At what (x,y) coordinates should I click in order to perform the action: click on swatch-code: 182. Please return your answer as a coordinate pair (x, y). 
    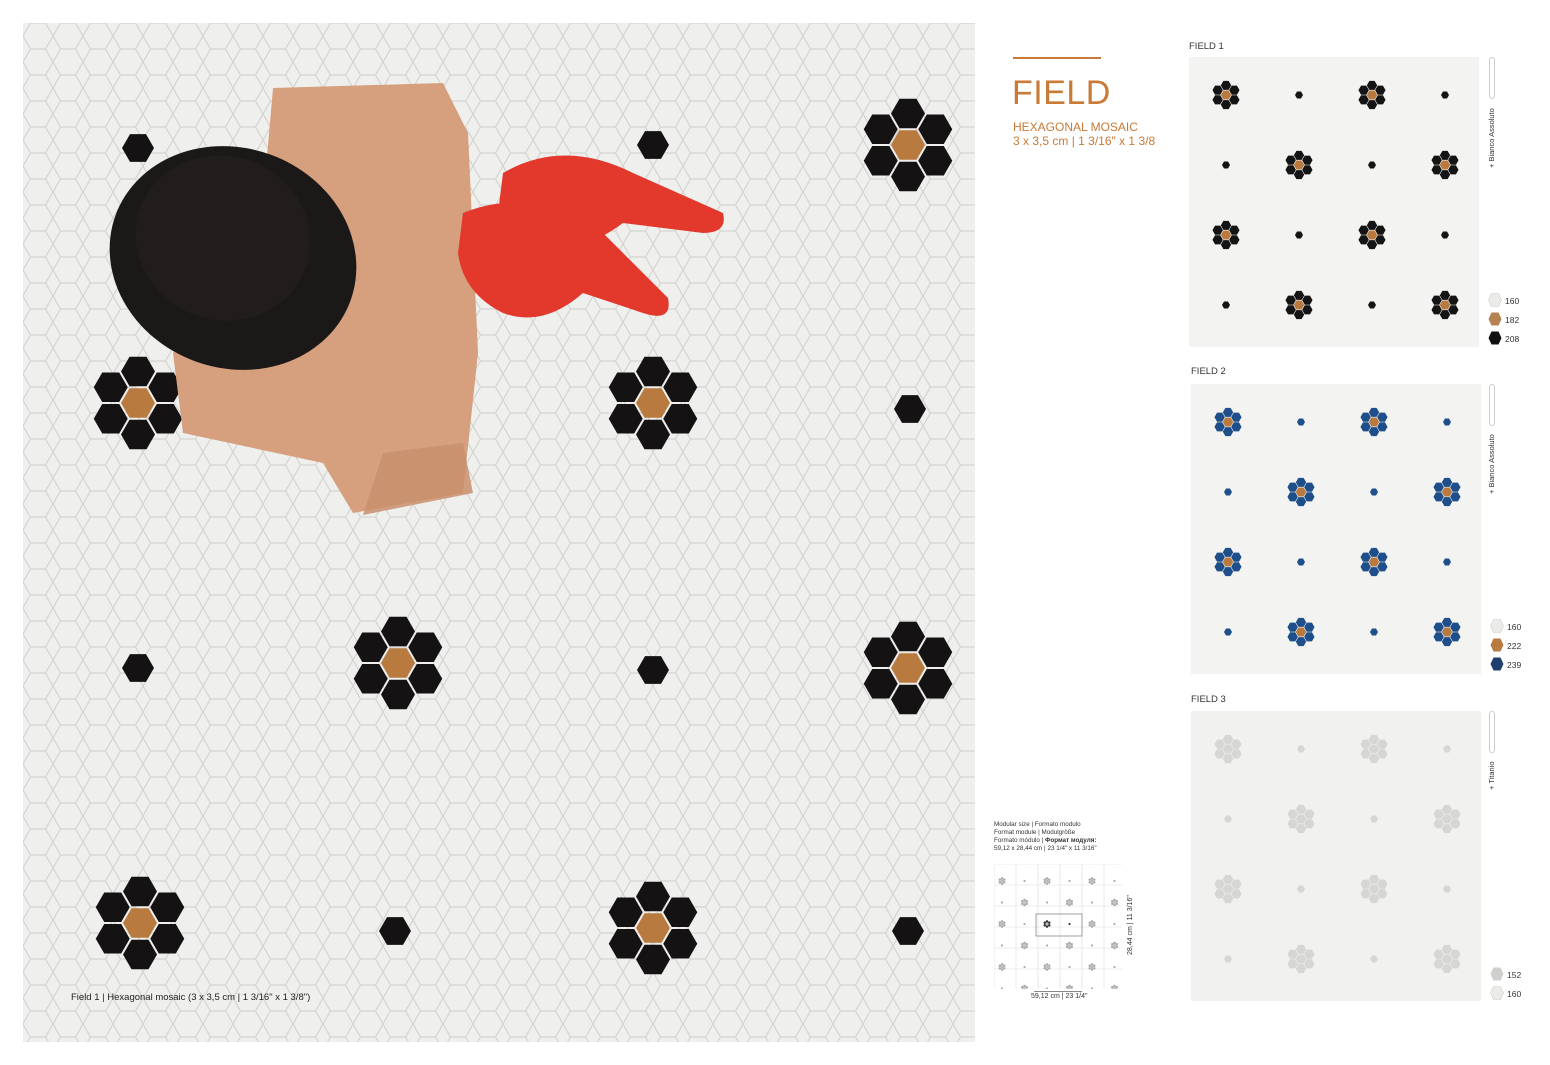
    Looking at the image, I should click on (1512, 320).